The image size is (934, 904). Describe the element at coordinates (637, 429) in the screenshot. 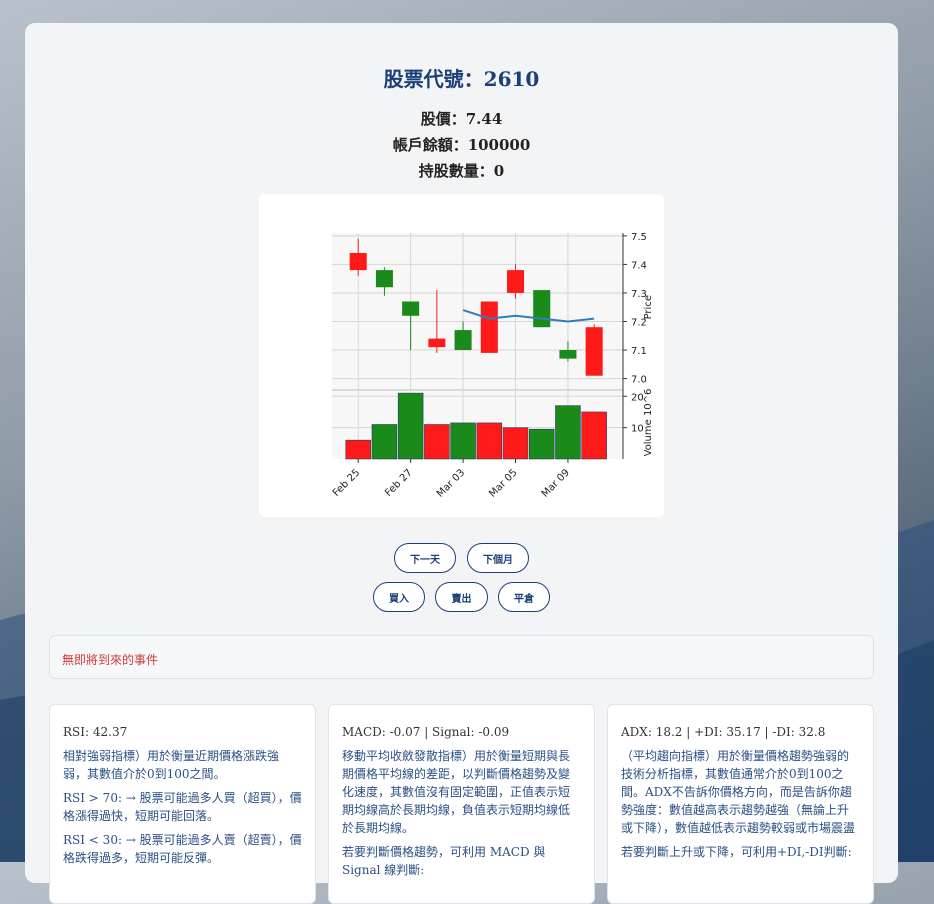

I see `volume-tick-label: 10` at that location.